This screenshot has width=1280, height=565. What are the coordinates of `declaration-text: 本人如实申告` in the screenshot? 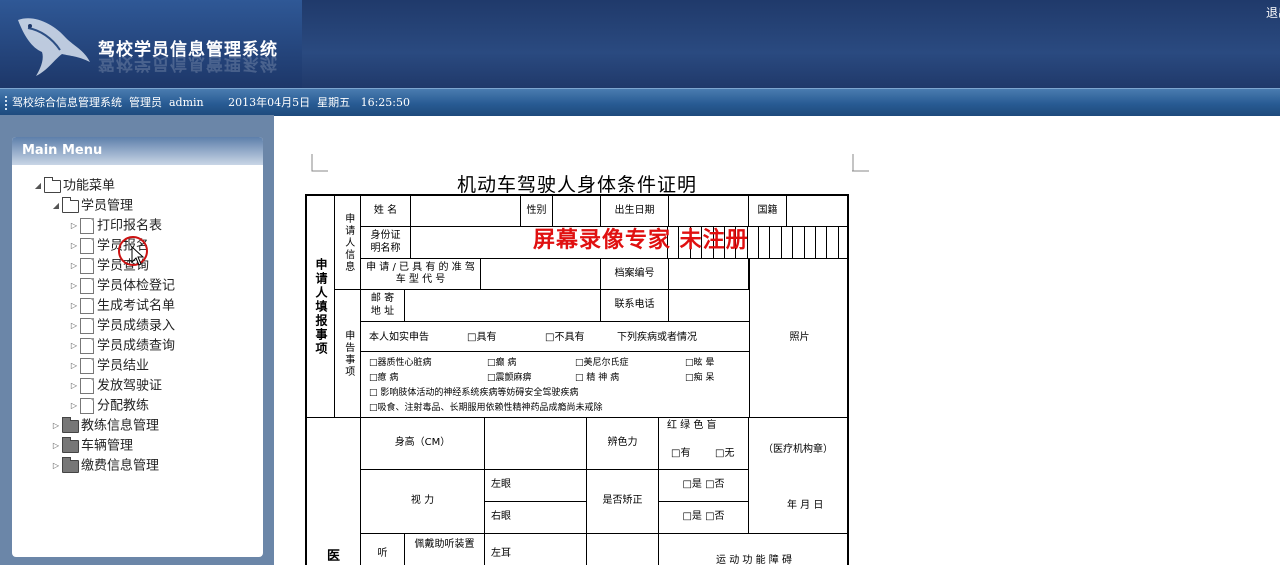 It's located at (399, 337).